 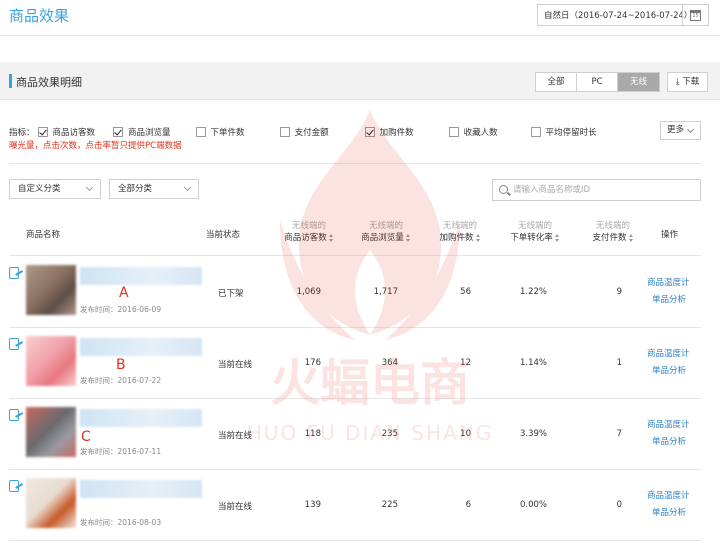 I want to click on more-label: 更多, so click(x=676, y=130).